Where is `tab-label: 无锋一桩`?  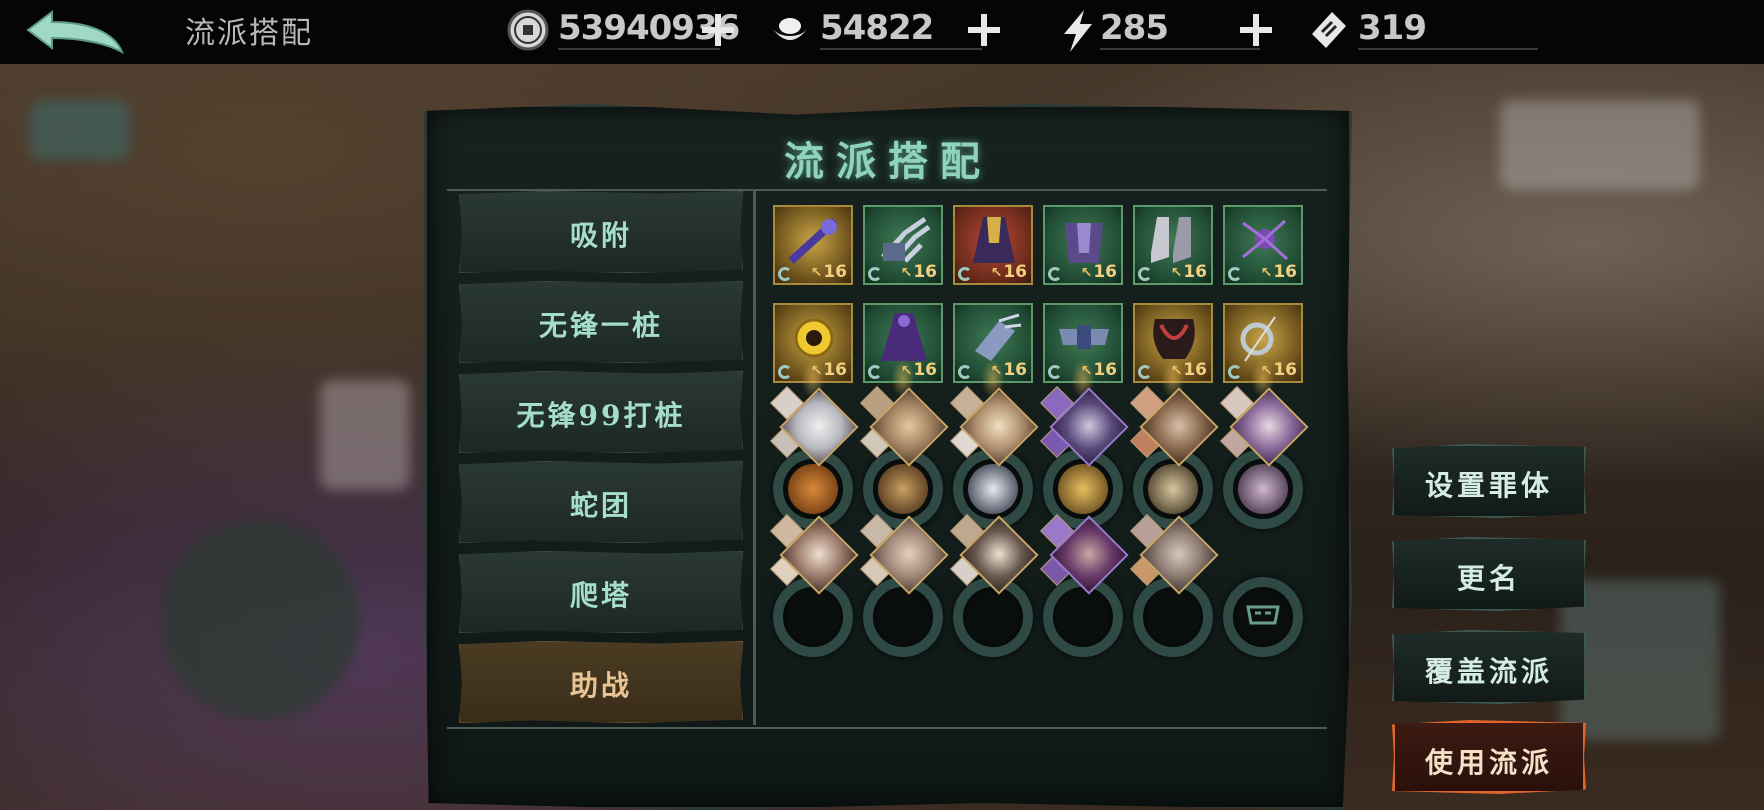 tab-label: 无锋一桩 is located at coordinates (600, 325).